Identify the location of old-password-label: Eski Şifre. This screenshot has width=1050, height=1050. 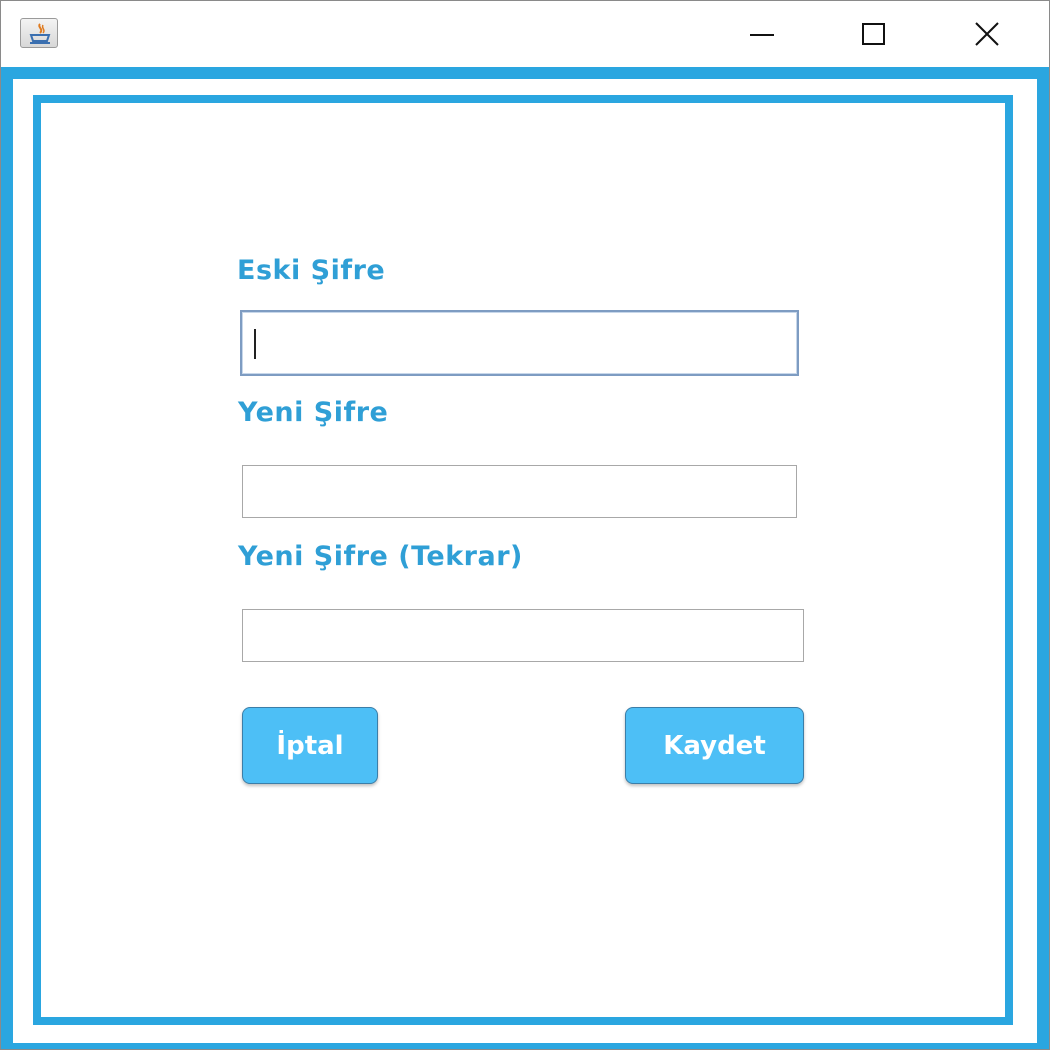
(311, 270).